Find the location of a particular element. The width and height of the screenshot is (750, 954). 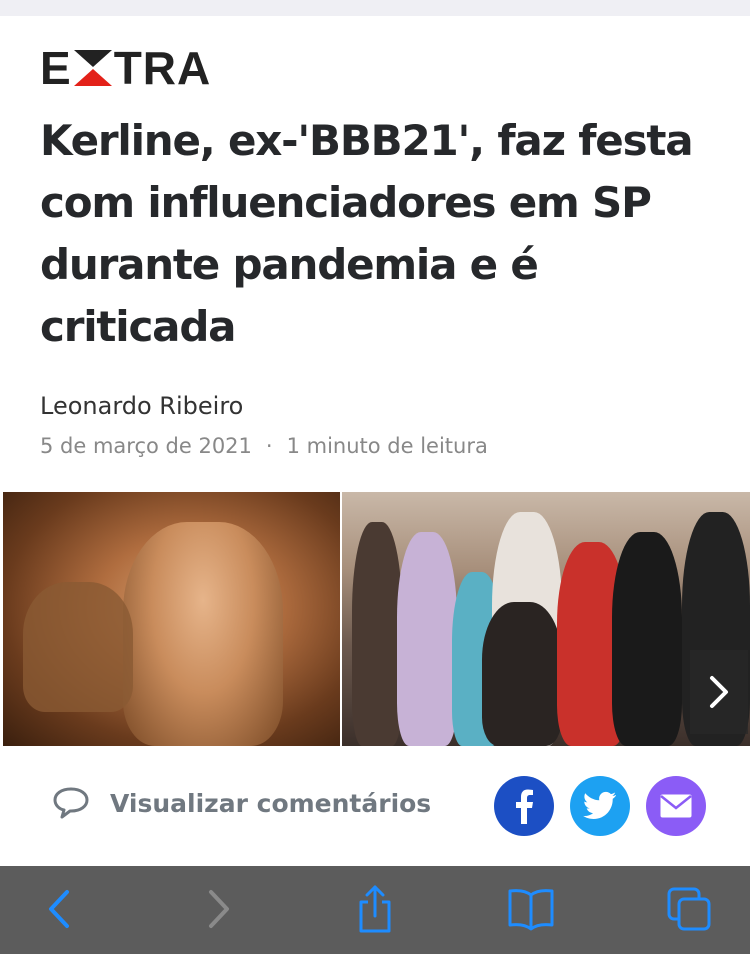

facebook-icon is located at coordinates (524, 806).